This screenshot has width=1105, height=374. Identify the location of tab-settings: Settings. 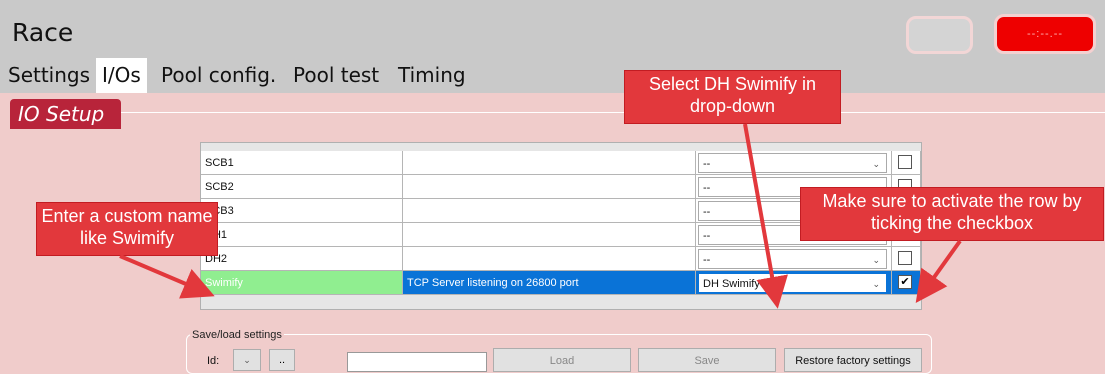
(49, 75).